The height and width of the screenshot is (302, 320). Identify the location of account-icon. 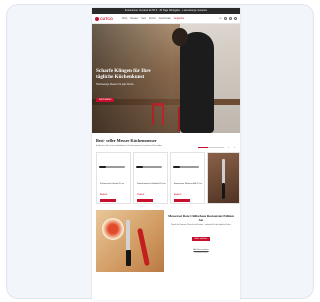
(230, 18).